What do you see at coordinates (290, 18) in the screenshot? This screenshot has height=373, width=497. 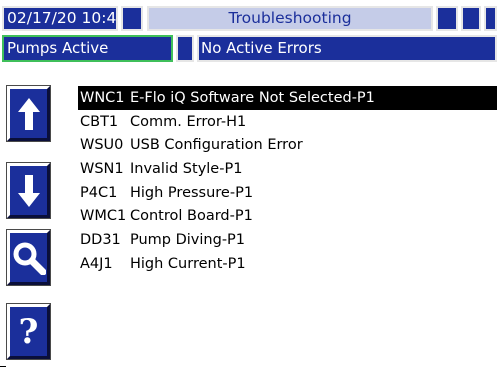 I see `page-title: Troubleshooting` at bounding box center [290, 18].